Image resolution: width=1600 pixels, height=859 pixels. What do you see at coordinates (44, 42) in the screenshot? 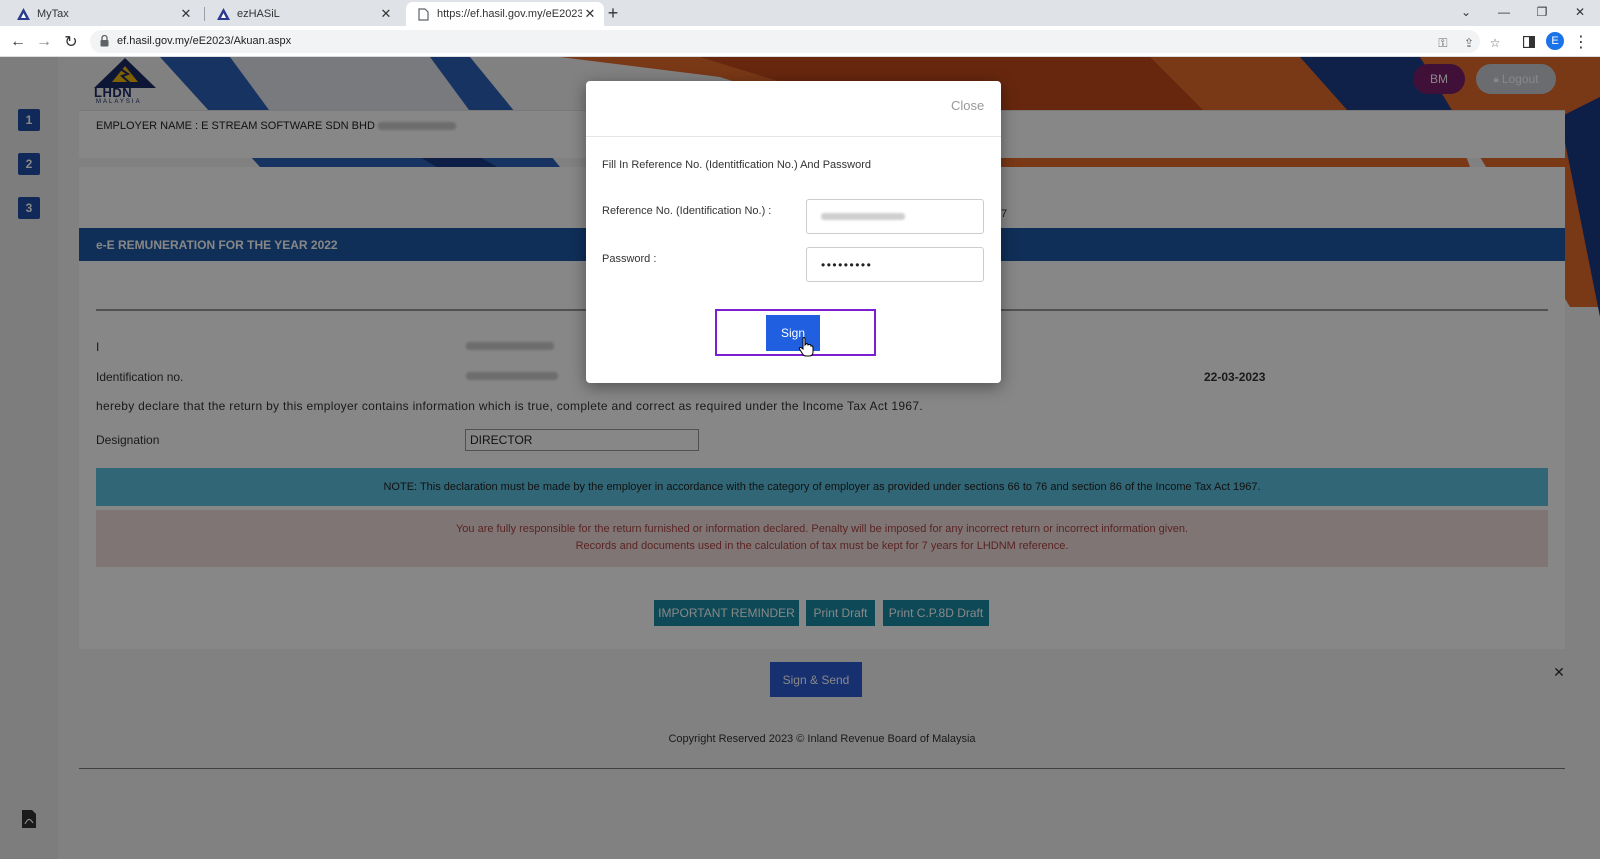
I see `forward-arrow-icon: →` at bounding box center [44, 42].